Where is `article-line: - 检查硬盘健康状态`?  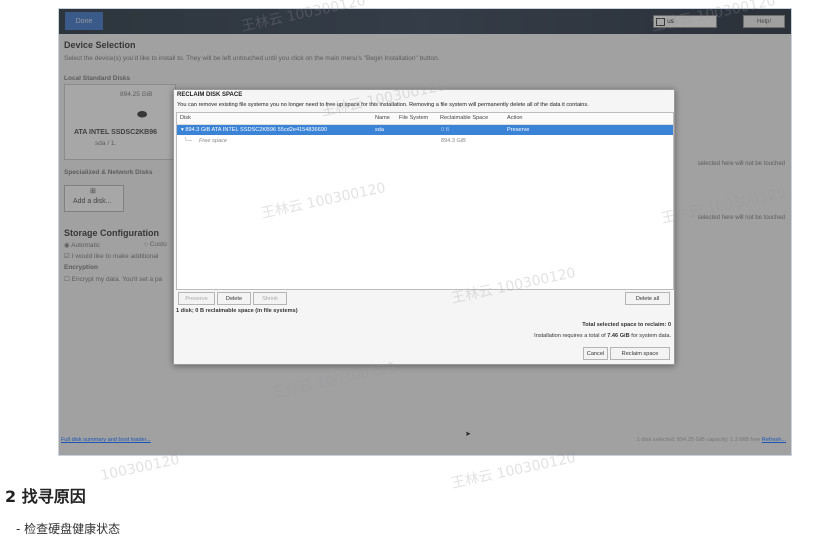 article-line: - 检查硬盘健康状态 is located at coordinates (68, 529).